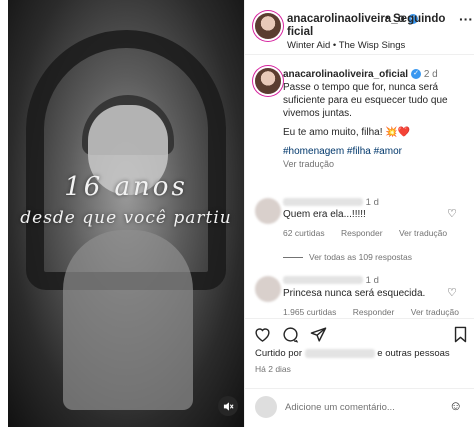 The height and width of the screenshot is (427, 474). I want to click on comment-text: Princesa nunca será esquecida., so click(354, 293).